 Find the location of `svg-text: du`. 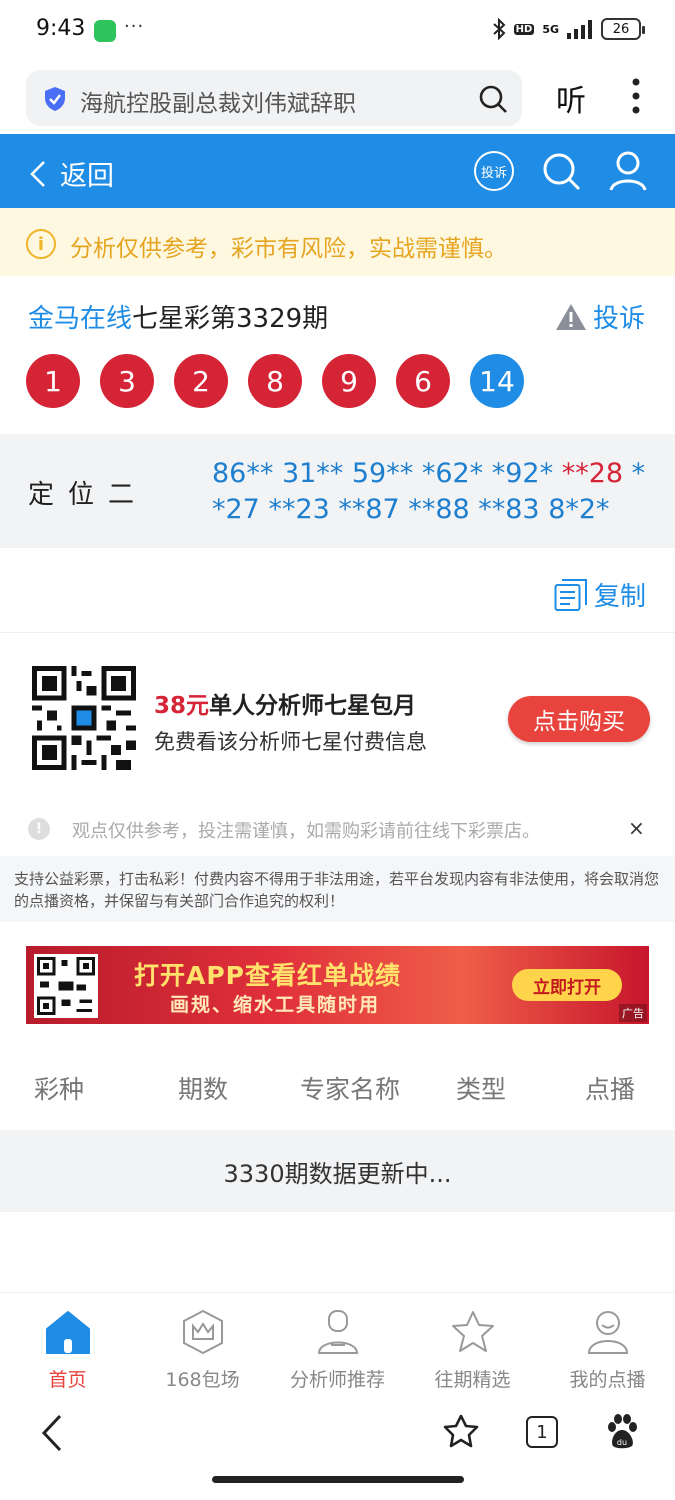

svg-text: du is located at coordinates (622, 1442).